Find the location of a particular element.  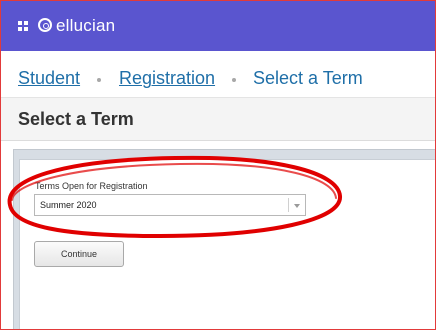

select-divider is located at coordinates (288, 205).